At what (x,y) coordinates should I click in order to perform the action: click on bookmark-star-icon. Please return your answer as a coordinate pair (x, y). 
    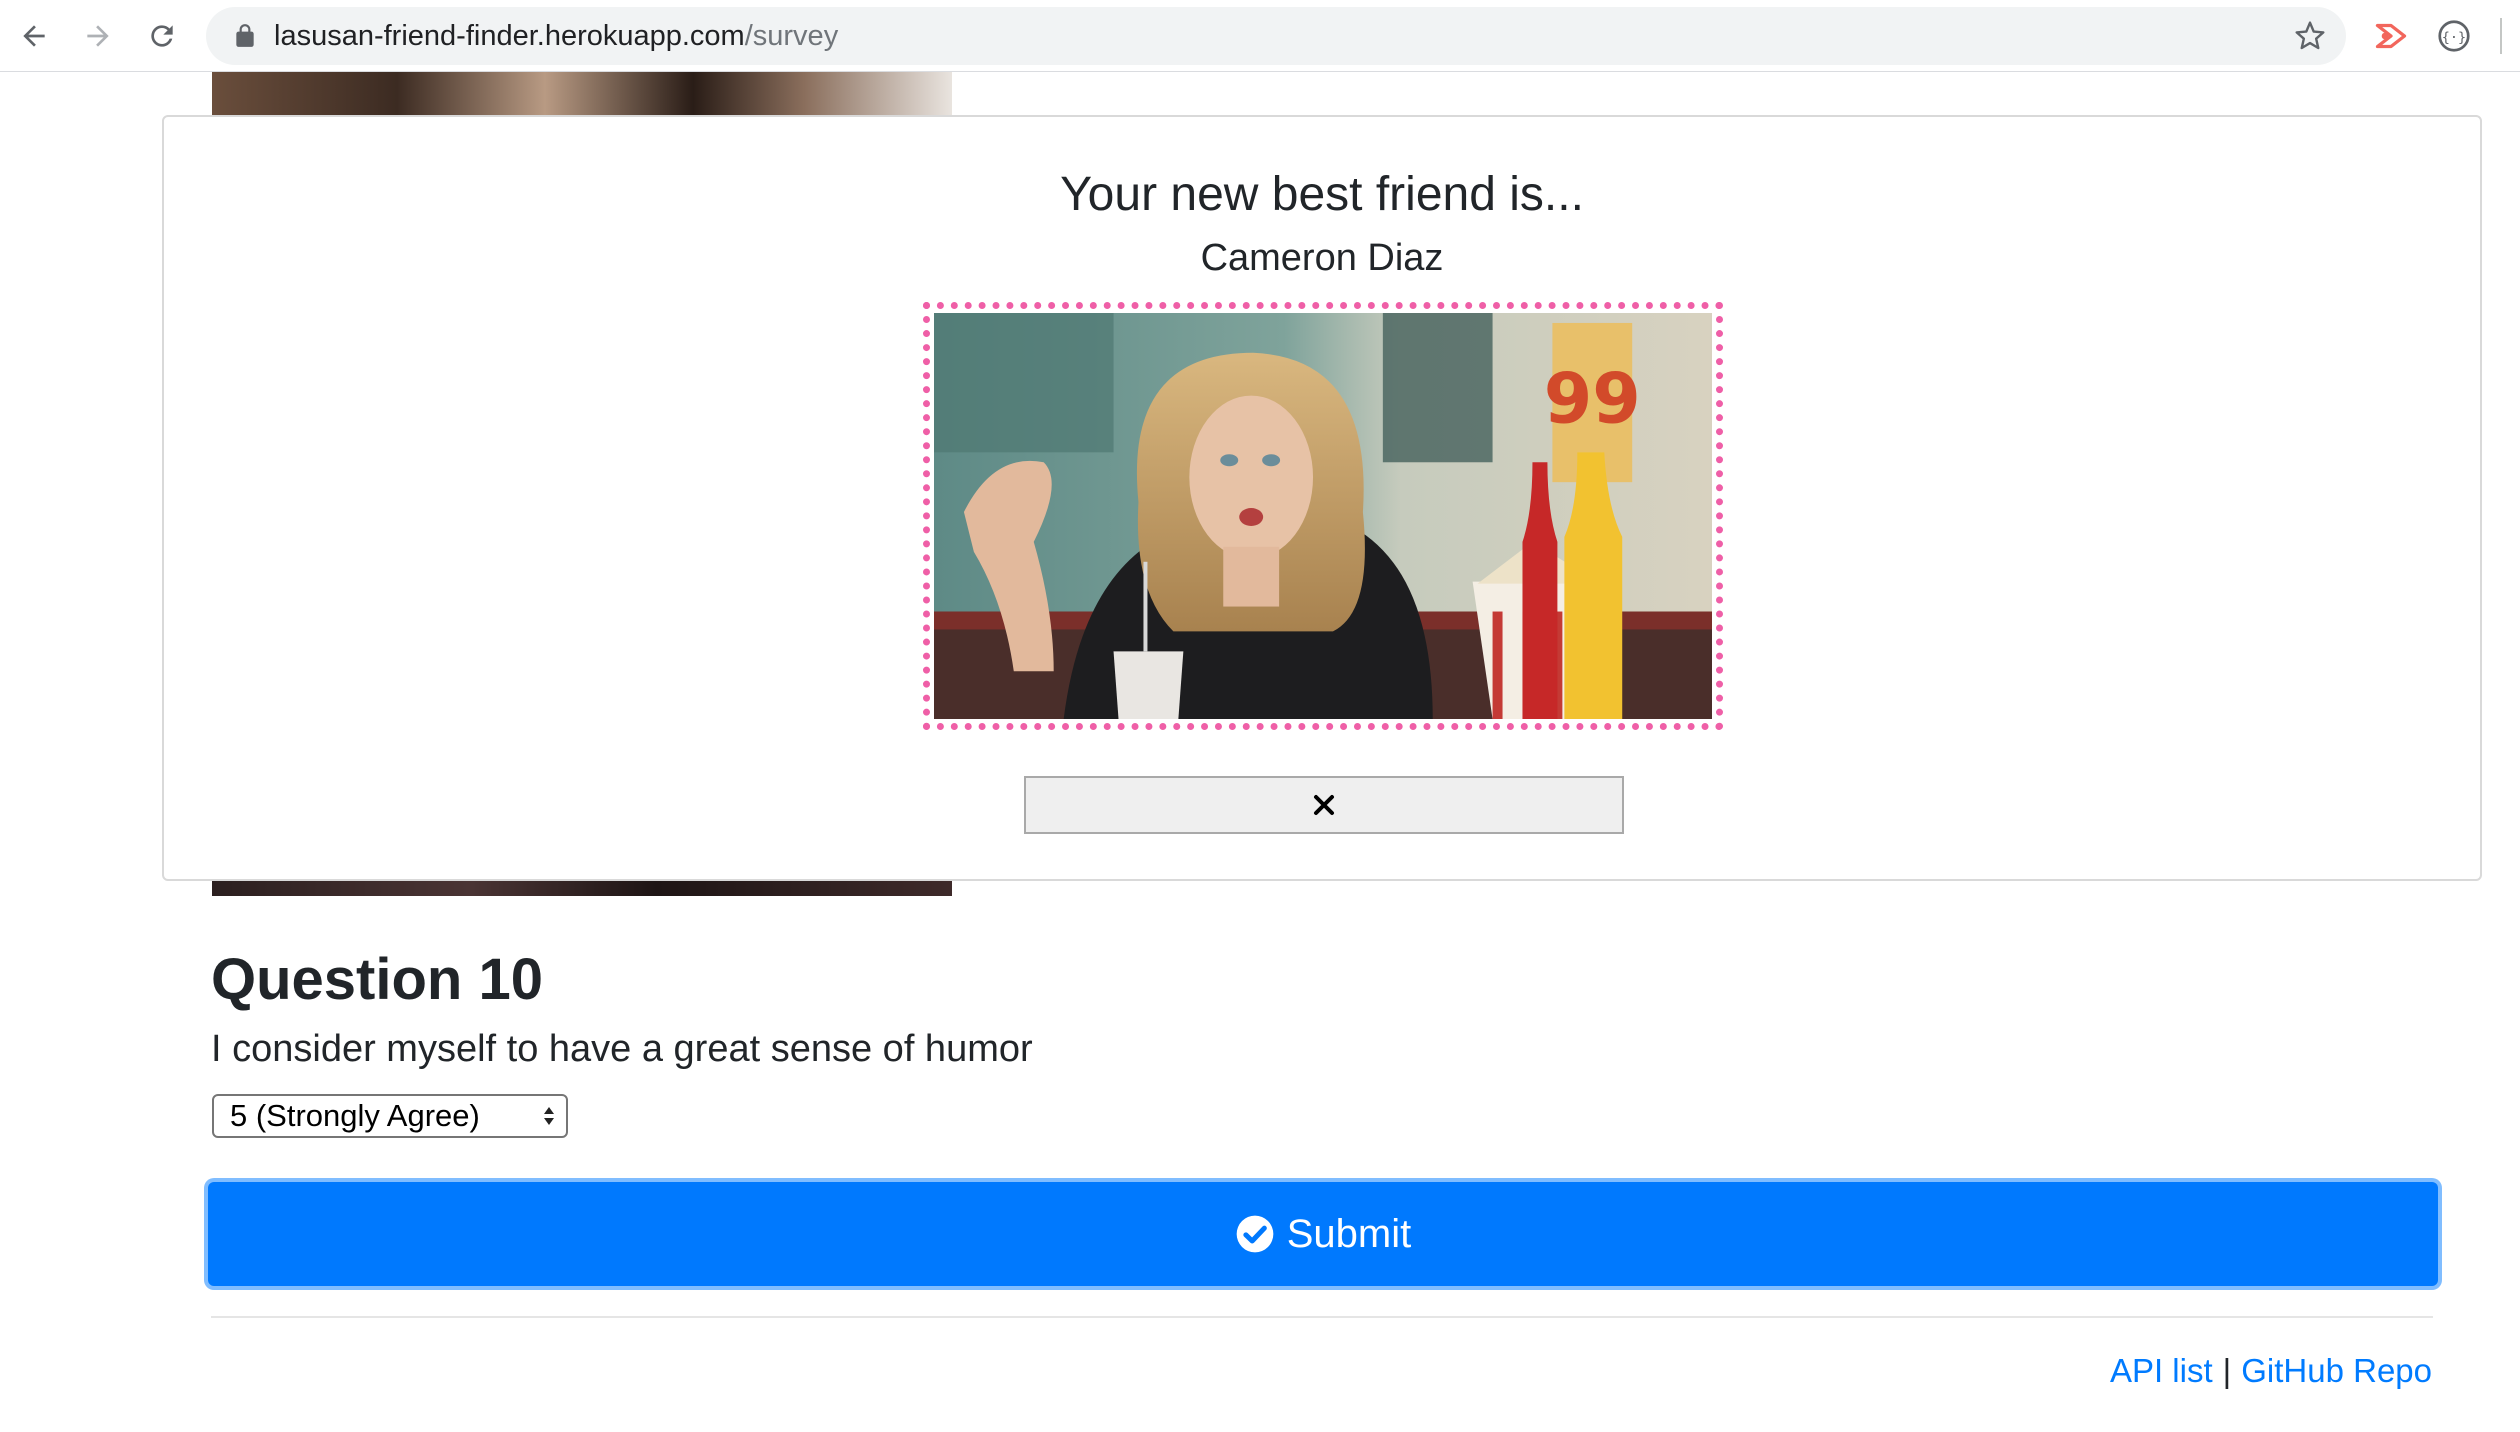
    Looking at the image, I should click on (2310, 36).